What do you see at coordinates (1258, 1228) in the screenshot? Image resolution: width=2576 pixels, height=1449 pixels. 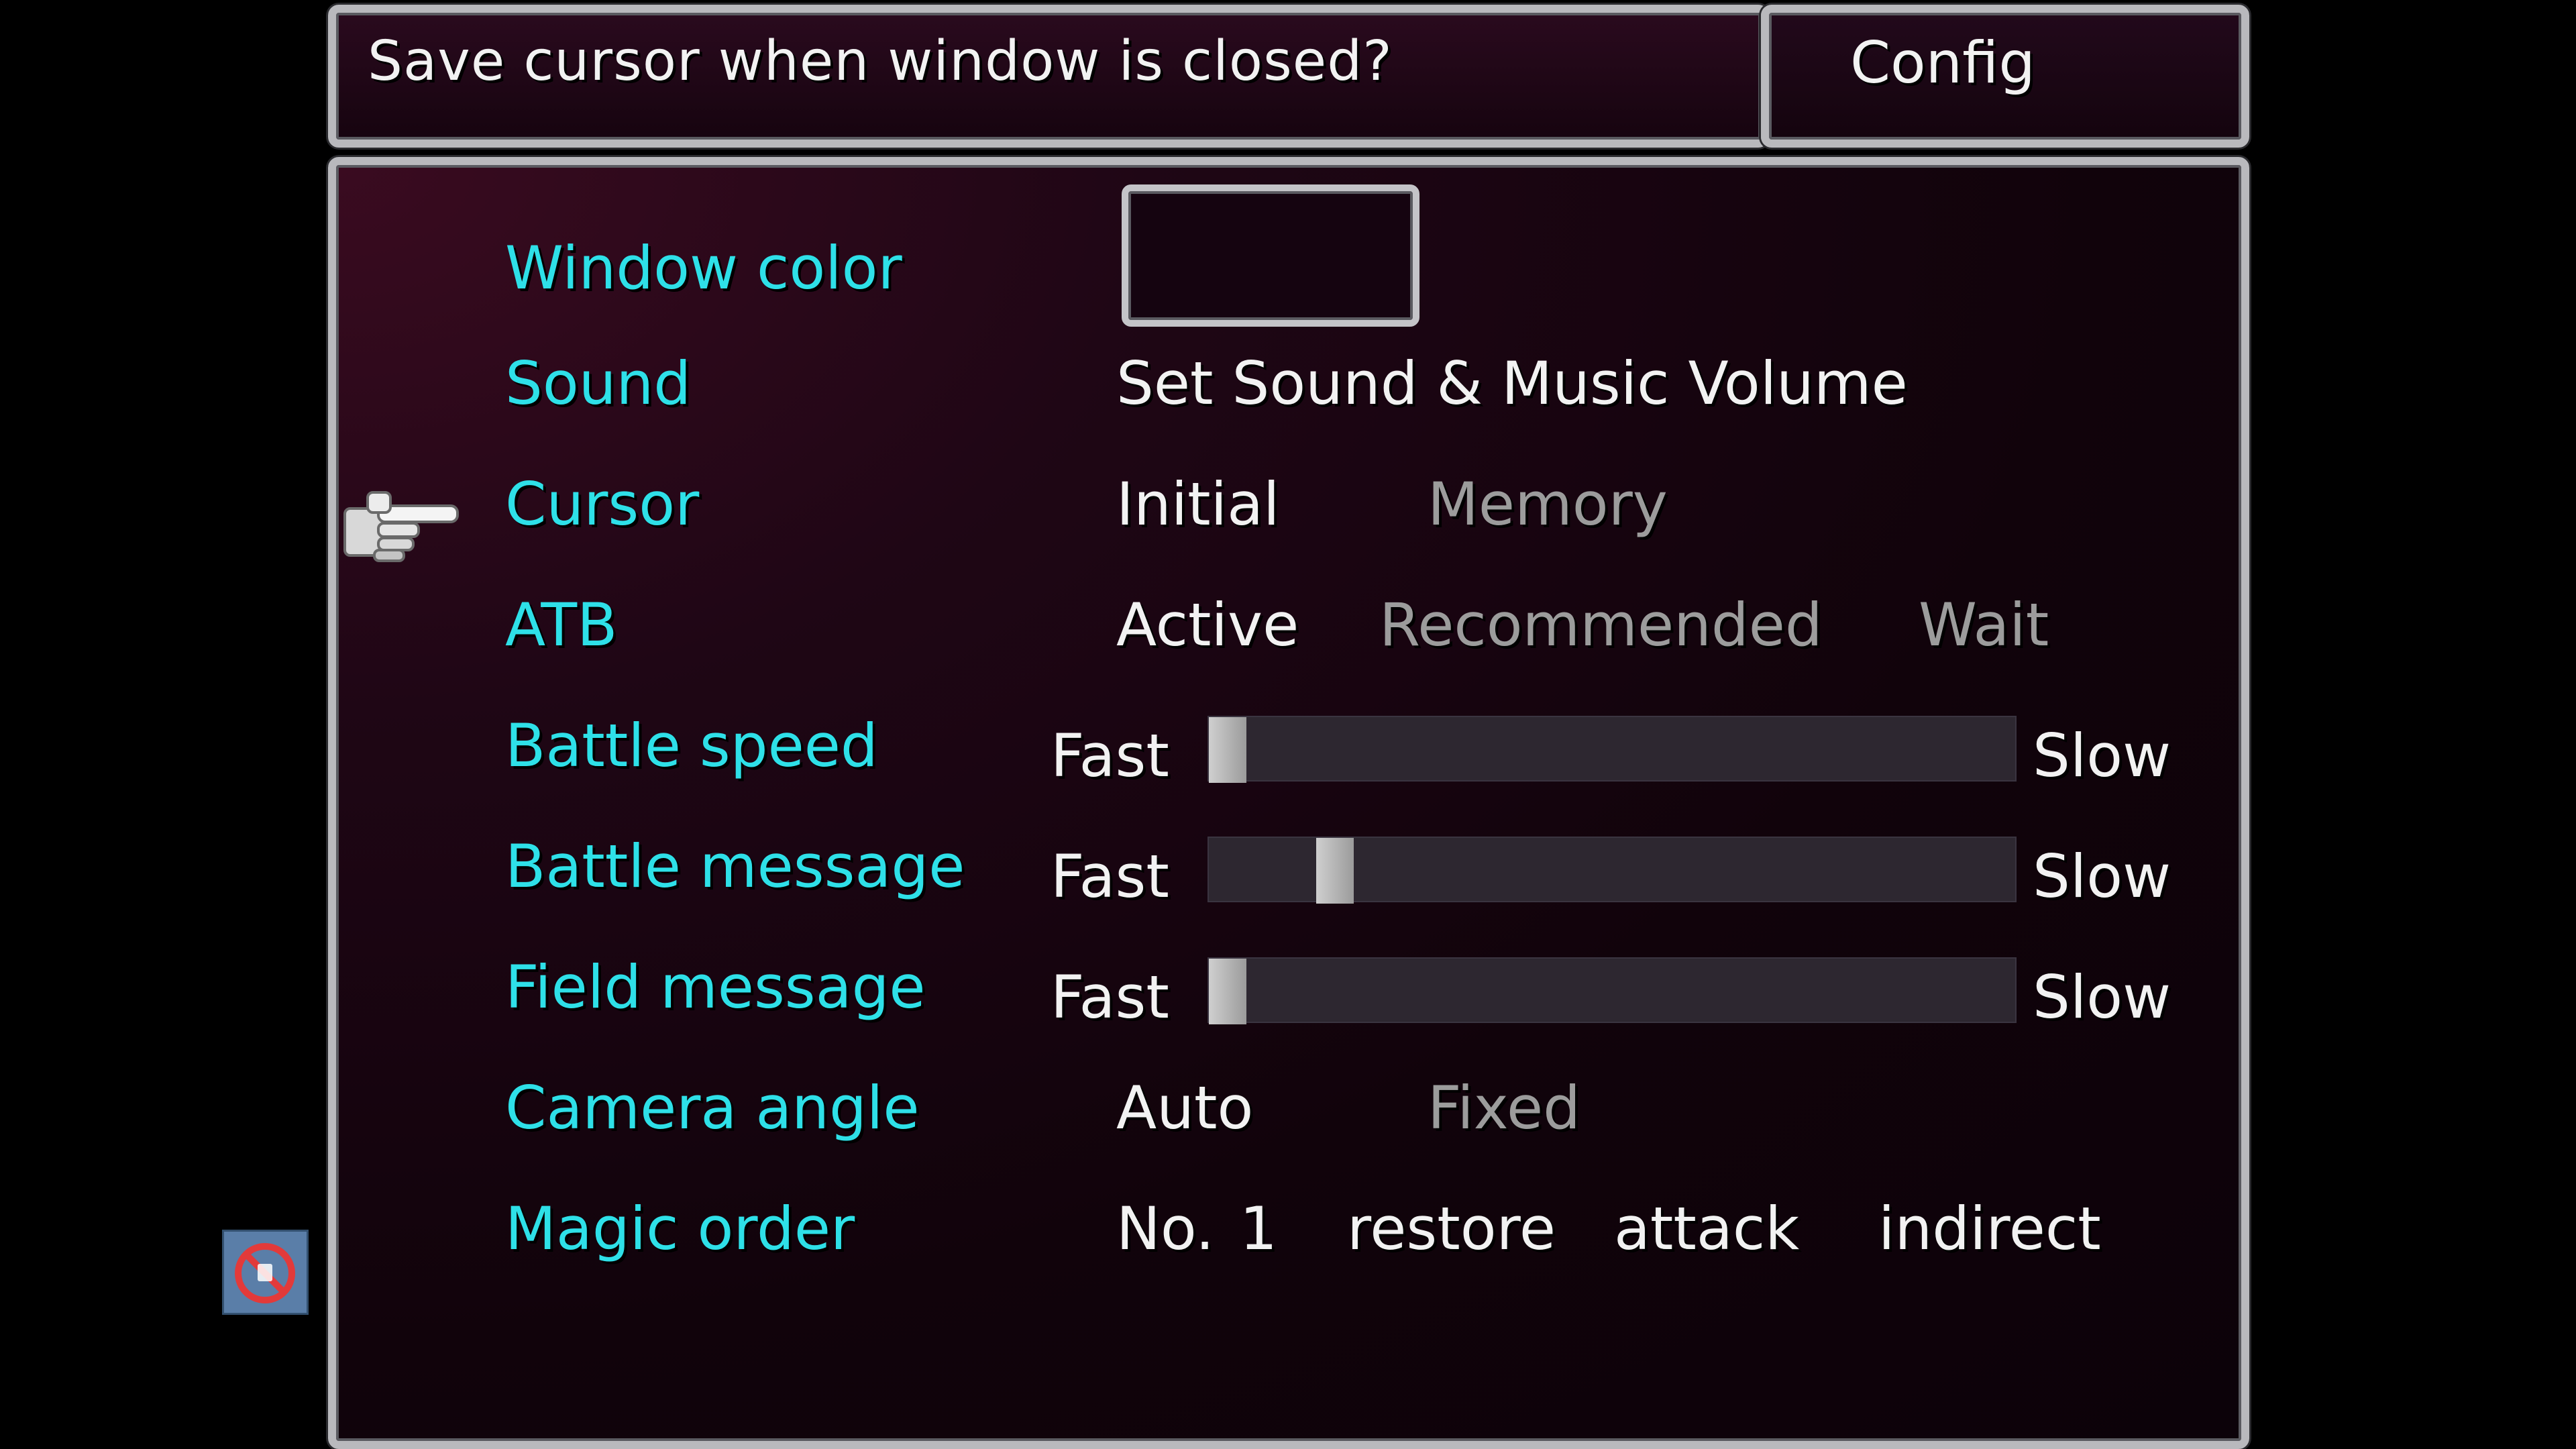 I see `magic-order-number: 1` at bounding box center [1258, 1228].